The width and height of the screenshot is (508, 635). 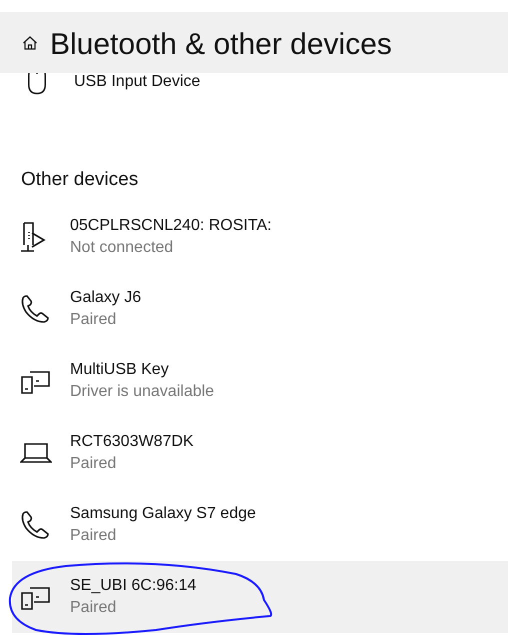 What do you see at coordinates (260, 309) in the screenshot?
I see `device-item: Galaxy J6 Paired` at bounding box center [260, 309].